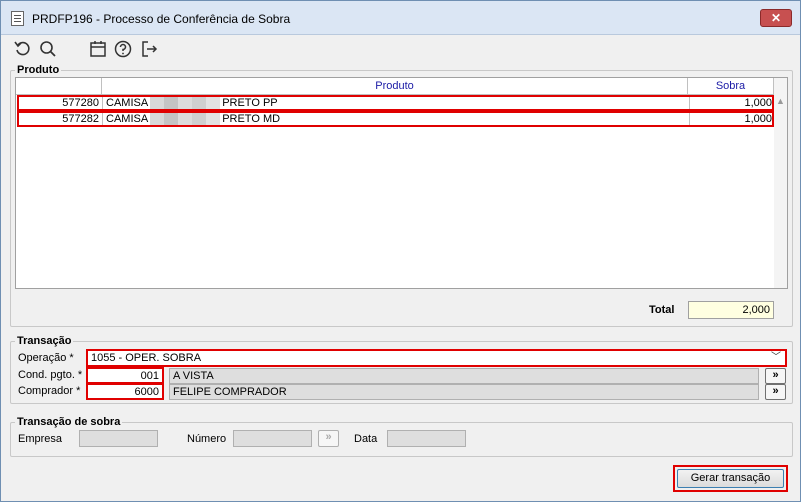 This screenshot has height=502, width=801. Describe the element at coordinates (251, 119) in the screenshot. I see `product-name-end: PRETO MD` at that location.